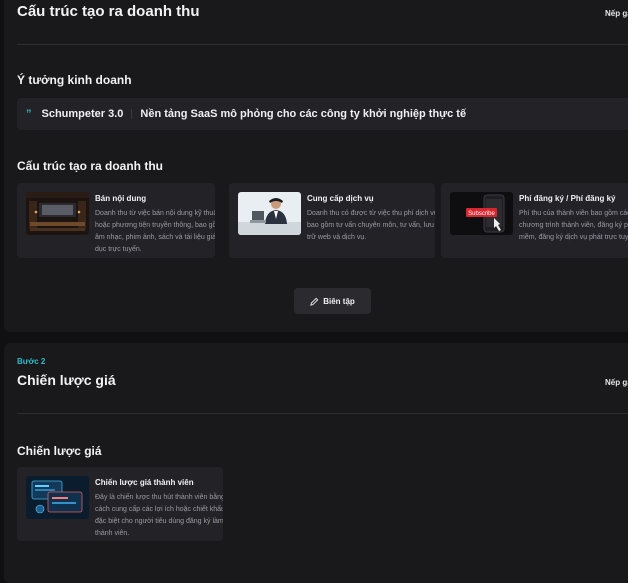  What do you see at coordinates (339, 301) in the screenshot?
I see `edit-label: Biên tập` at bounding box center [339, 301].